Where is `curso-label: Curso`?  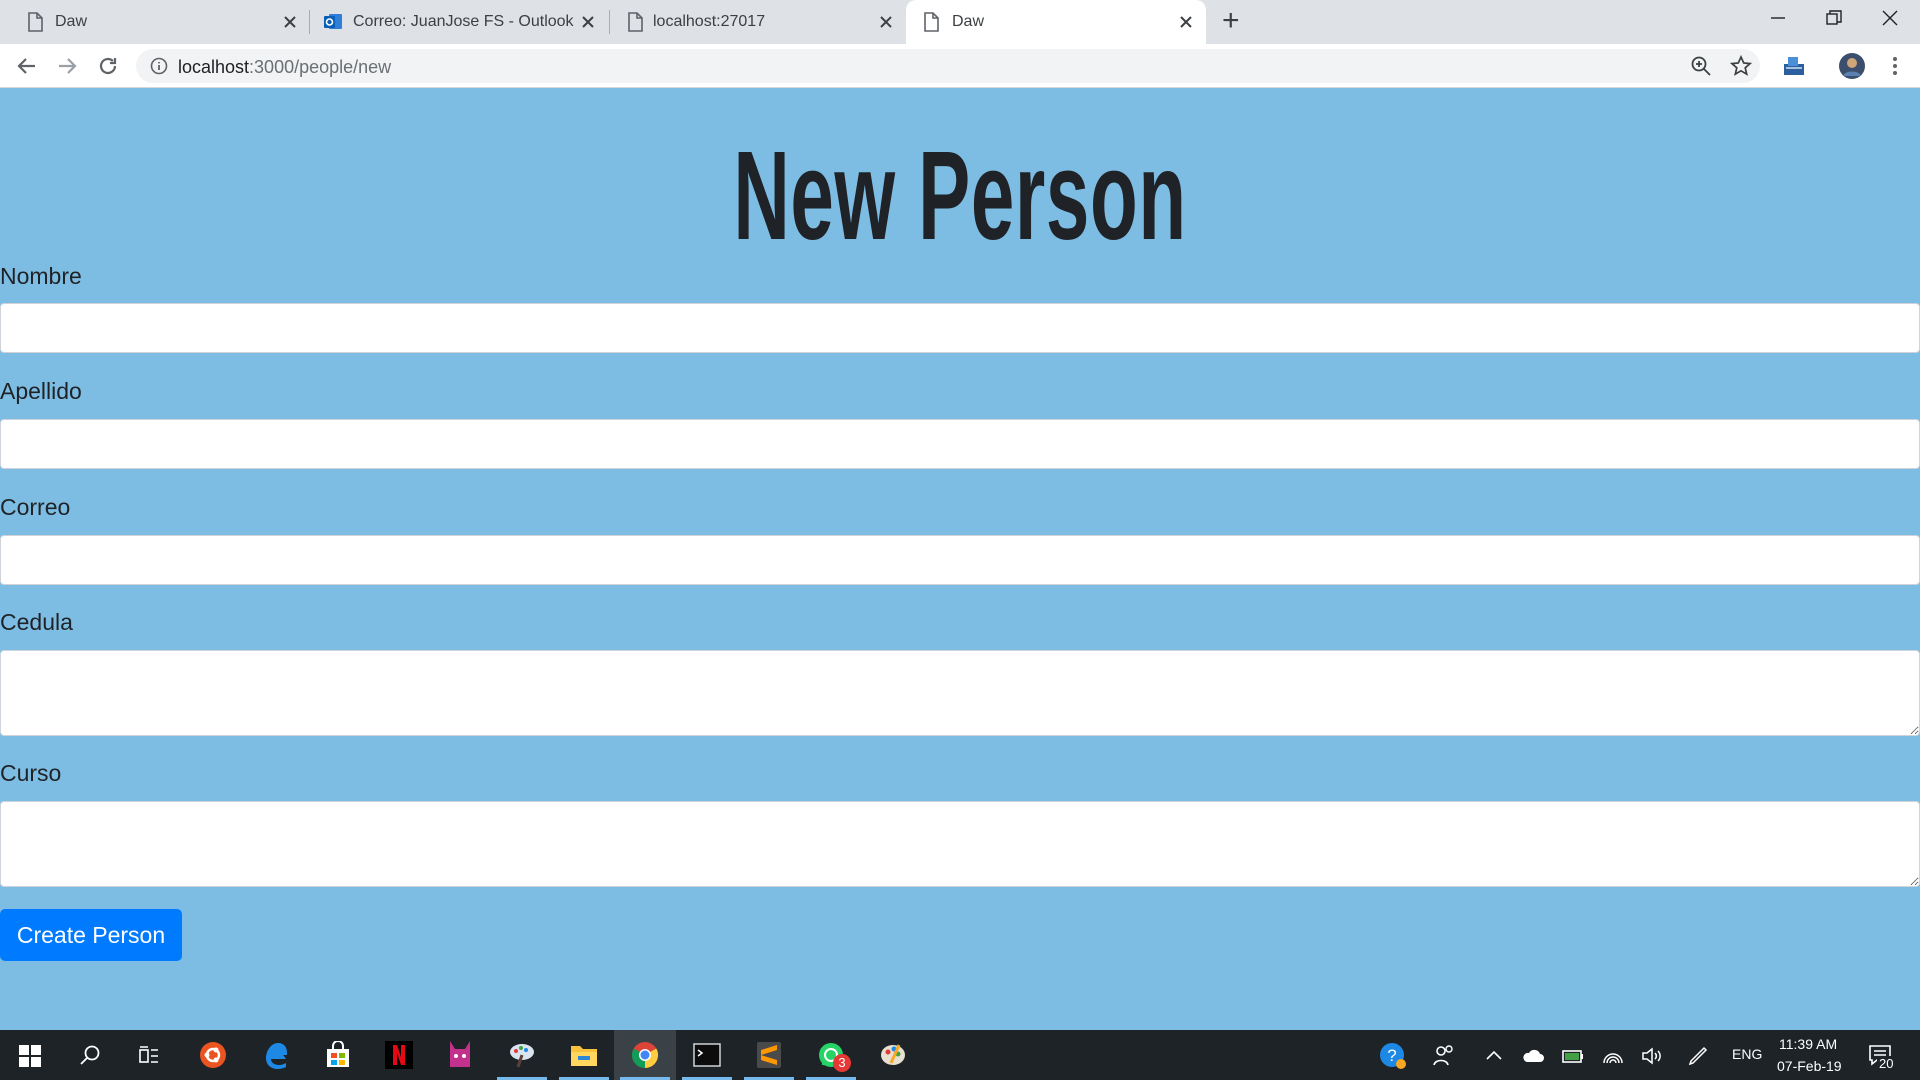 curso-label: Curso is located at coordinates (31, 773).